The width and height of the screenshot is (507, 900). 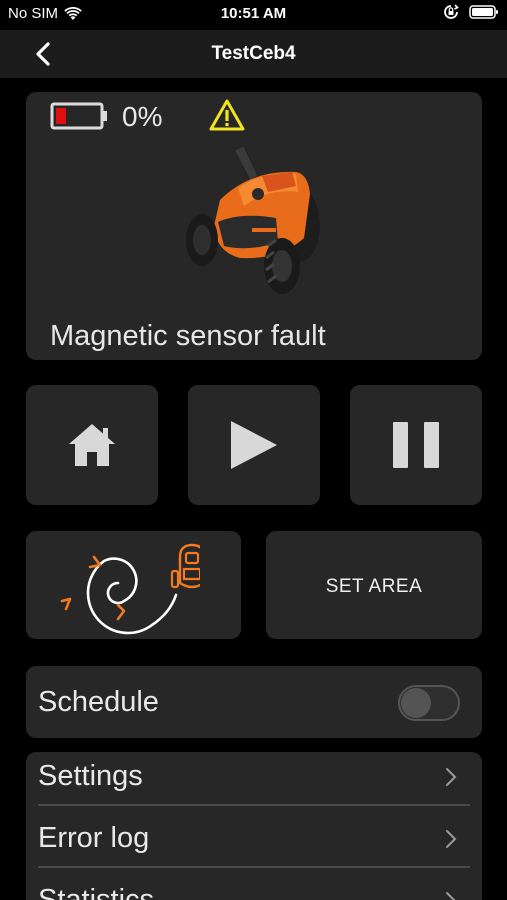 I want to click on nav-bar: TestCeb4, so click(x=253, y=54).